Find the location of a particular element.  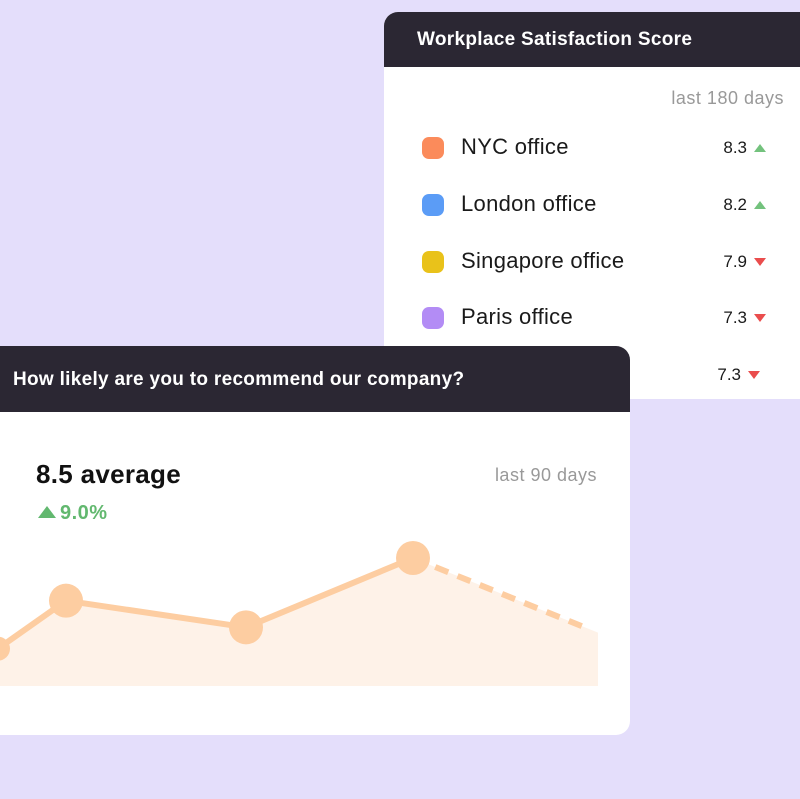

change-badge: 9.0% is located at coordinates (73, 513).